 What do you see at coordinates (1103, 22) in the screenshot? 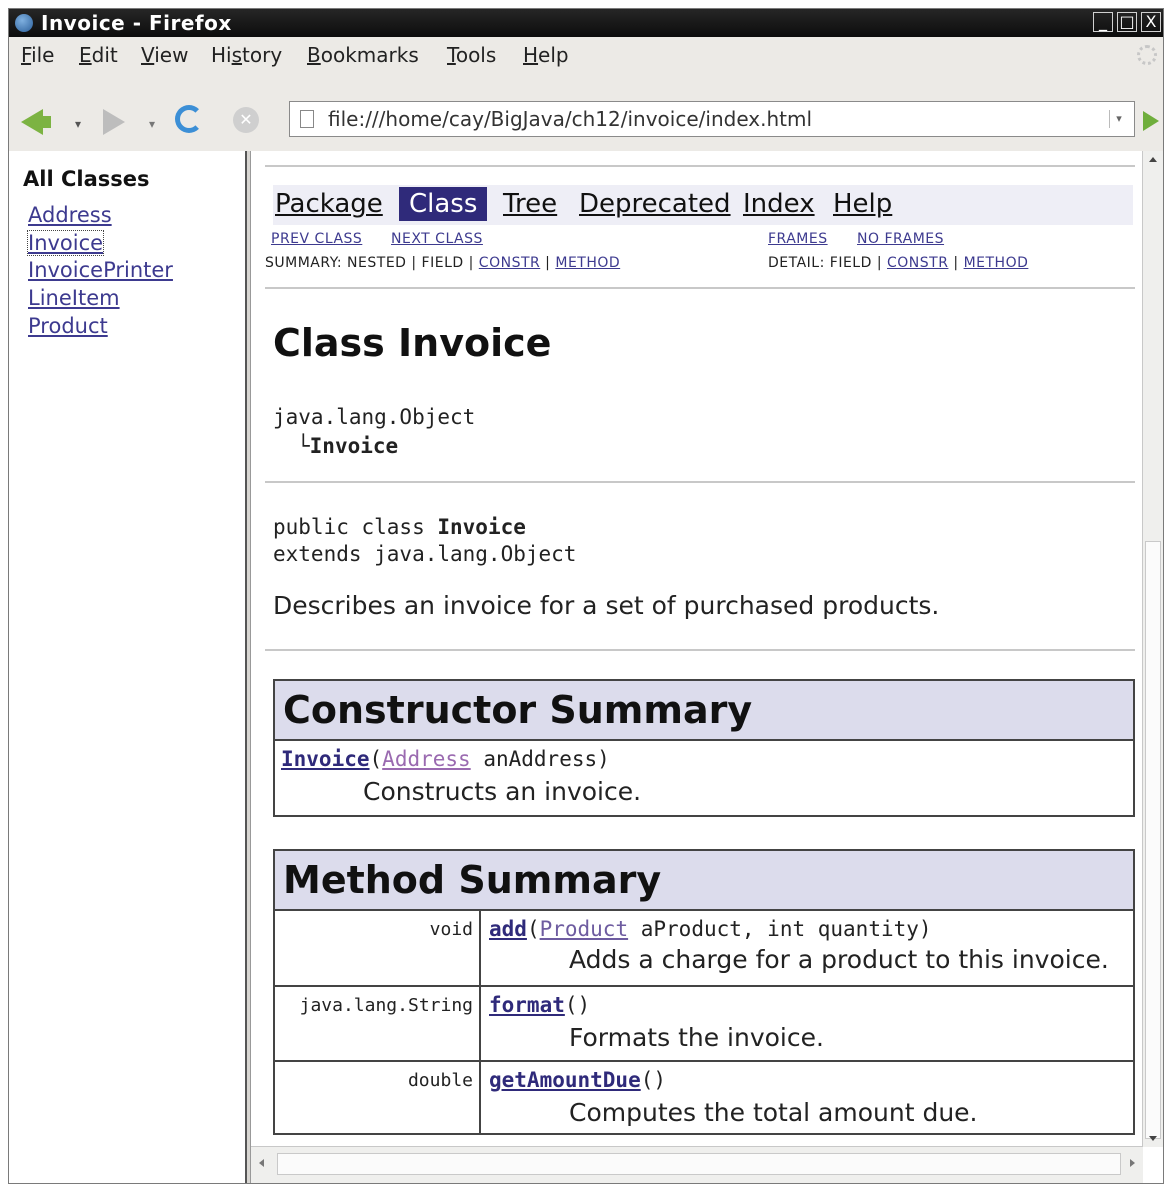
I see `minimize-button: _` at bounding box center [1103, 22].